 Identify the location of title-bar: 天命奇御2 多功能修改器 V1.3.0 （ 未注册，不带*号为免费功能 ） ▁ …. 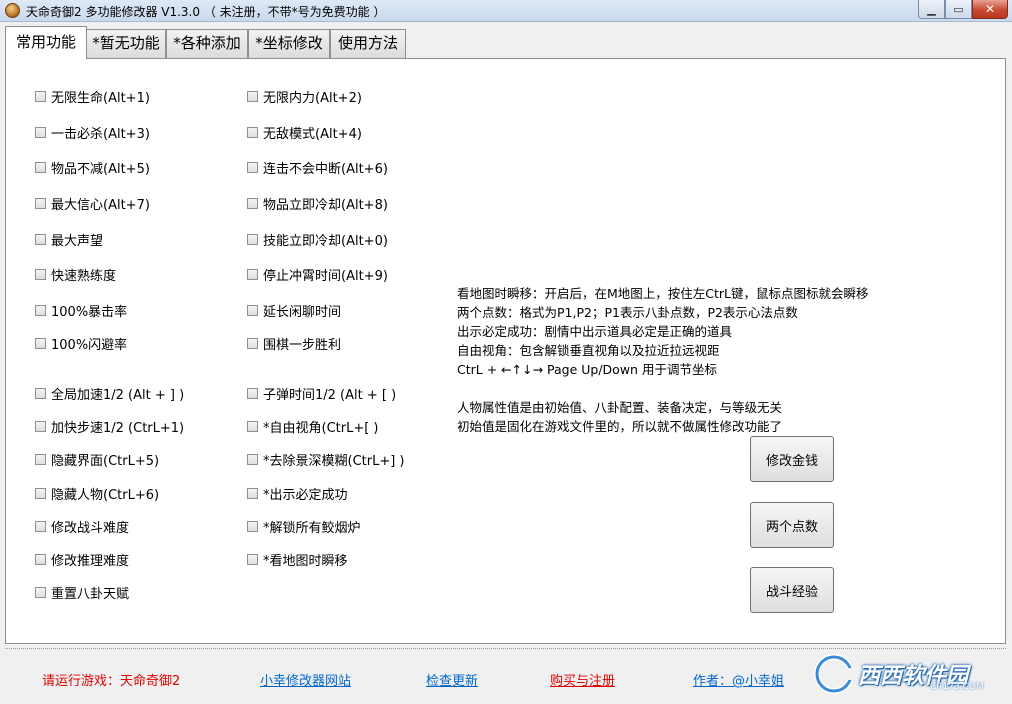
(506, 11).